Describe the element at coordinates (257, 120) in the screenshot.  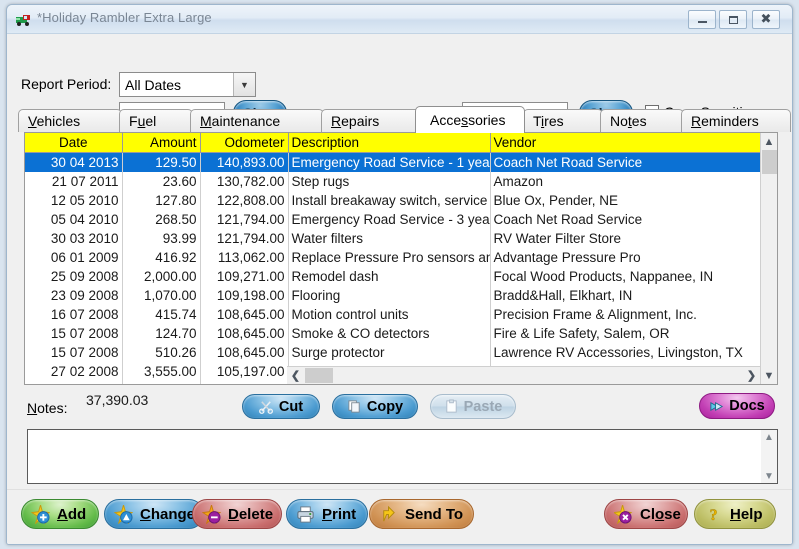
I see `tab-maintenance: Maintenance` at that location.